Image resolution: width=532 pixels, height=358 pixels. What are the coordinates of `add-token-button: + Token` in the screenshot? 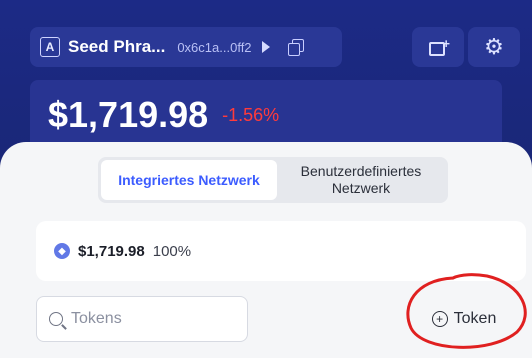 It's located at (464, 319).